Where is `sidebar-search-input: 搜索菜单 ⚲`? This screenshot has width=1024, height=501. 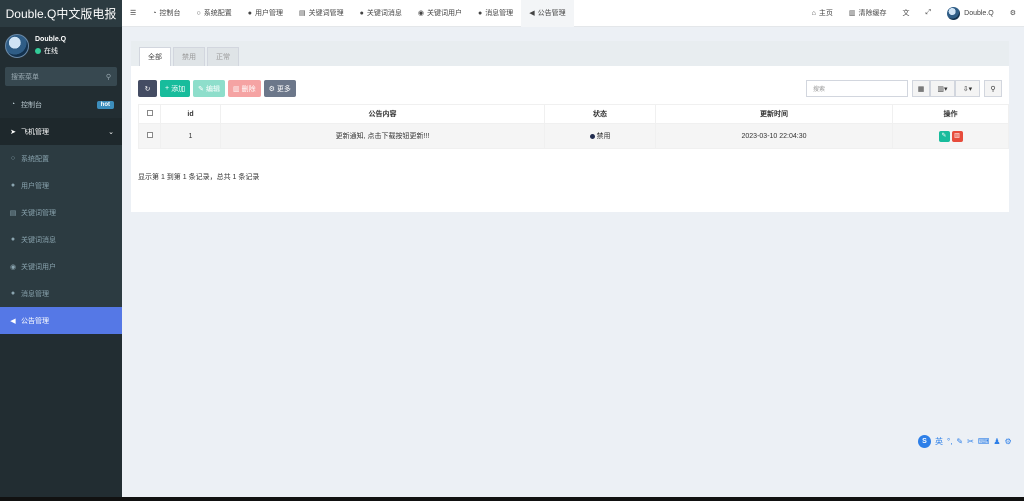
sidebar-search-input: 搜索菜单 ⚲ is located at coordinates (61, 76).